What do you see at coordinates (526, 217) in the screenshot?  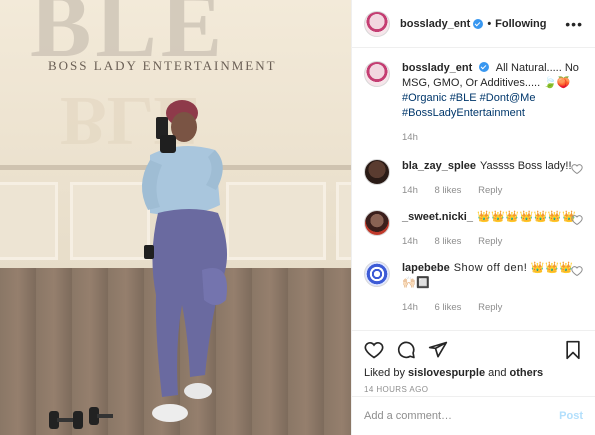 I see `comment-text: 👑👑👑👑👑👑👑` at bounding box center [526, 217].